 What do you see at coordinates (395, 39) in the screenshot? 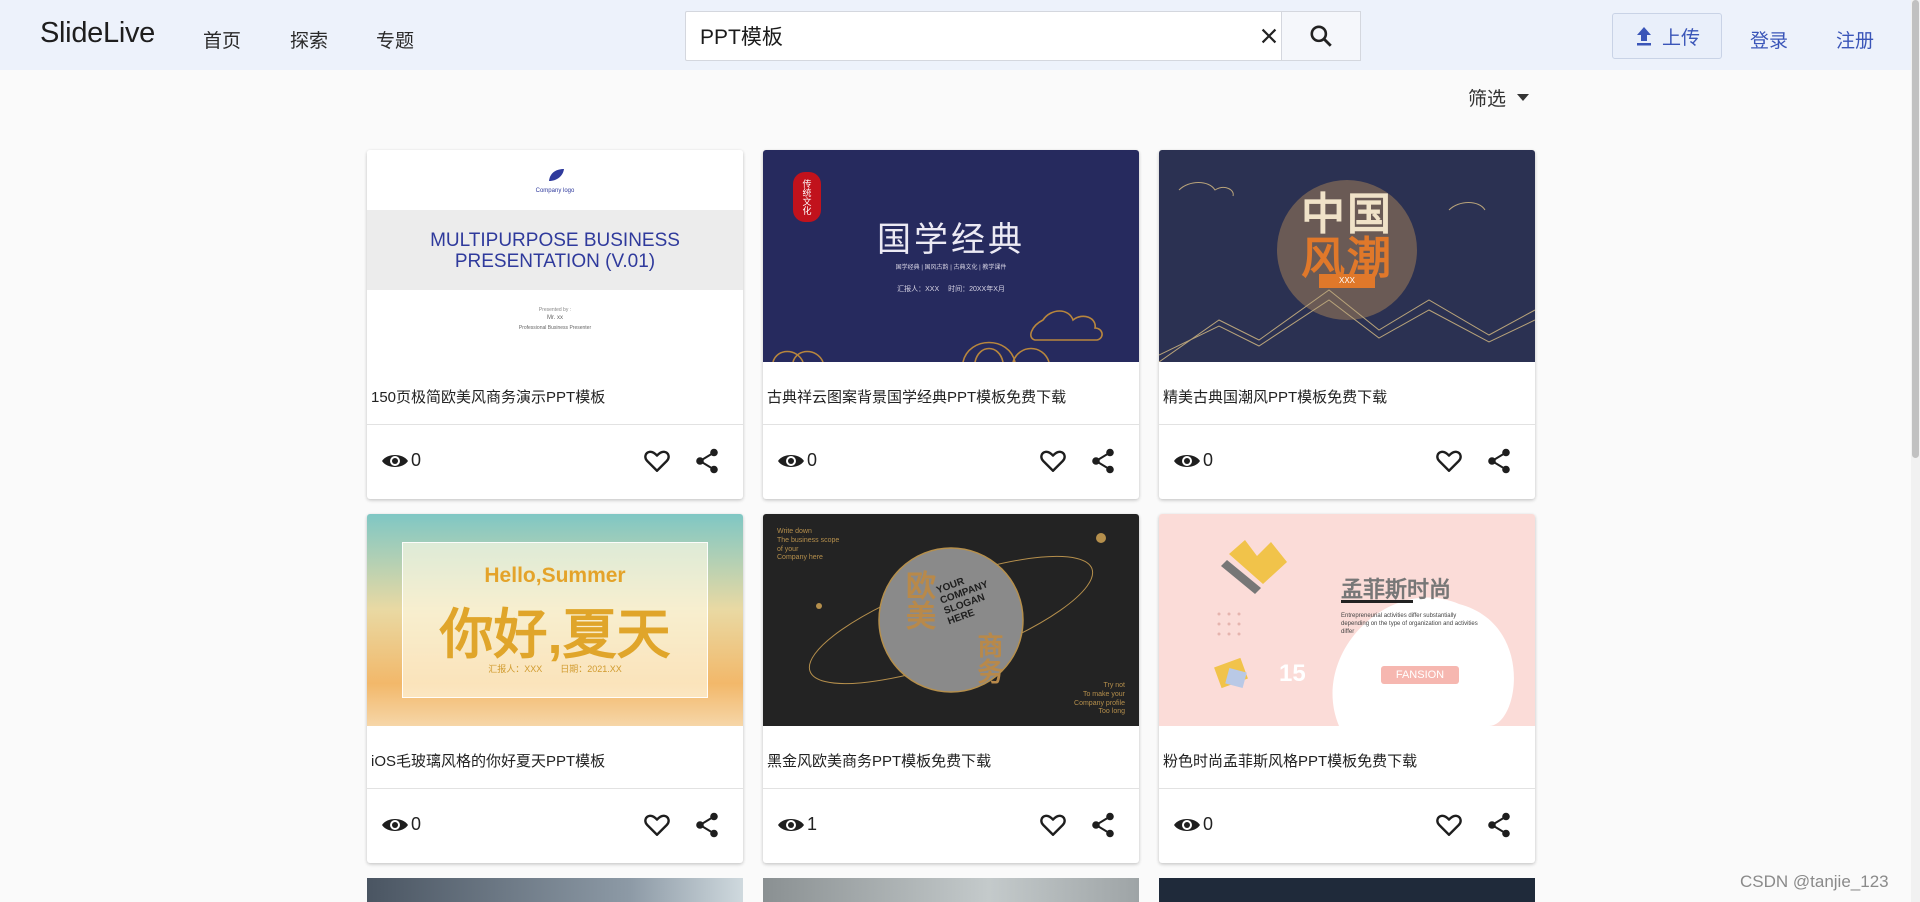
I see `nav-topics: 专题` at bounding box center [395, 39].